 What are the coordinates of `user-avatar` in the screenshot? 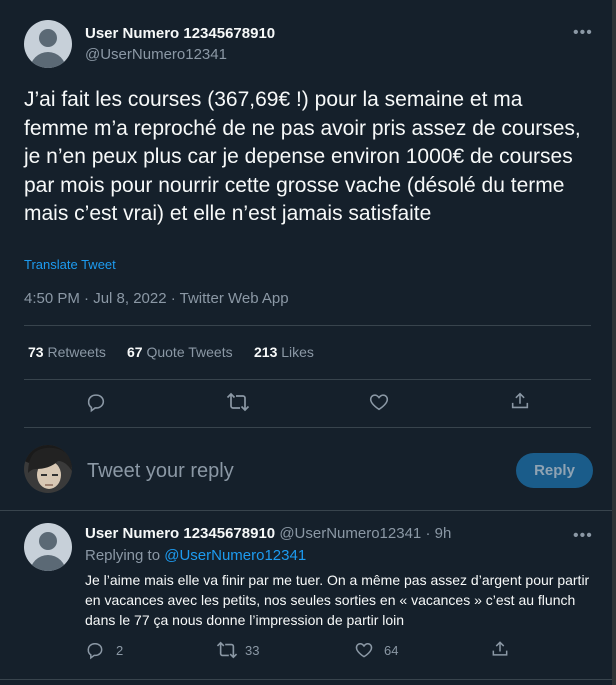 It's located at (48, 469).